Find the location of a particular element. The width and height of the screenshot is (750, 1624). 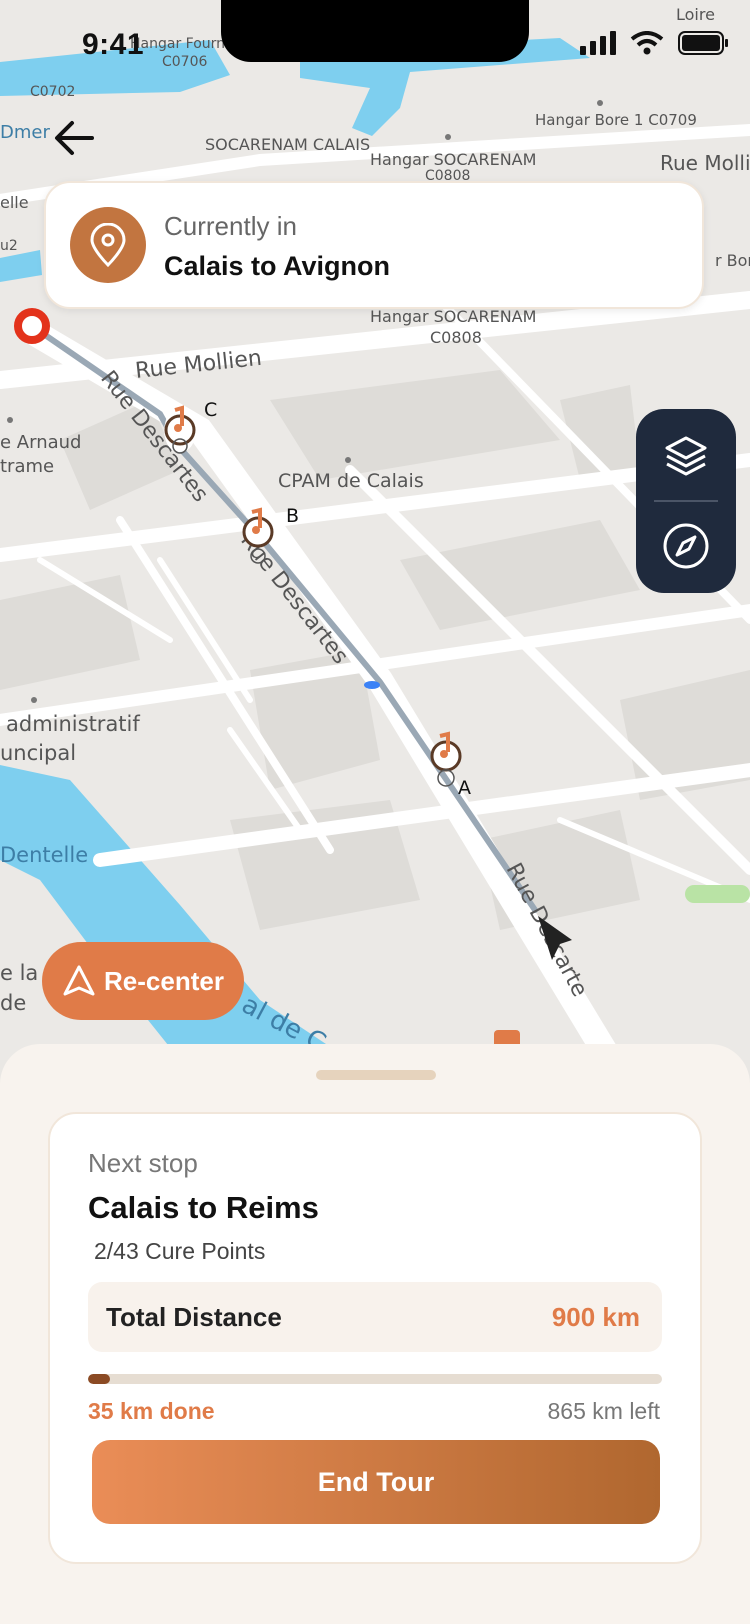

stop-label-a: A is located at coordinates (464, 788).